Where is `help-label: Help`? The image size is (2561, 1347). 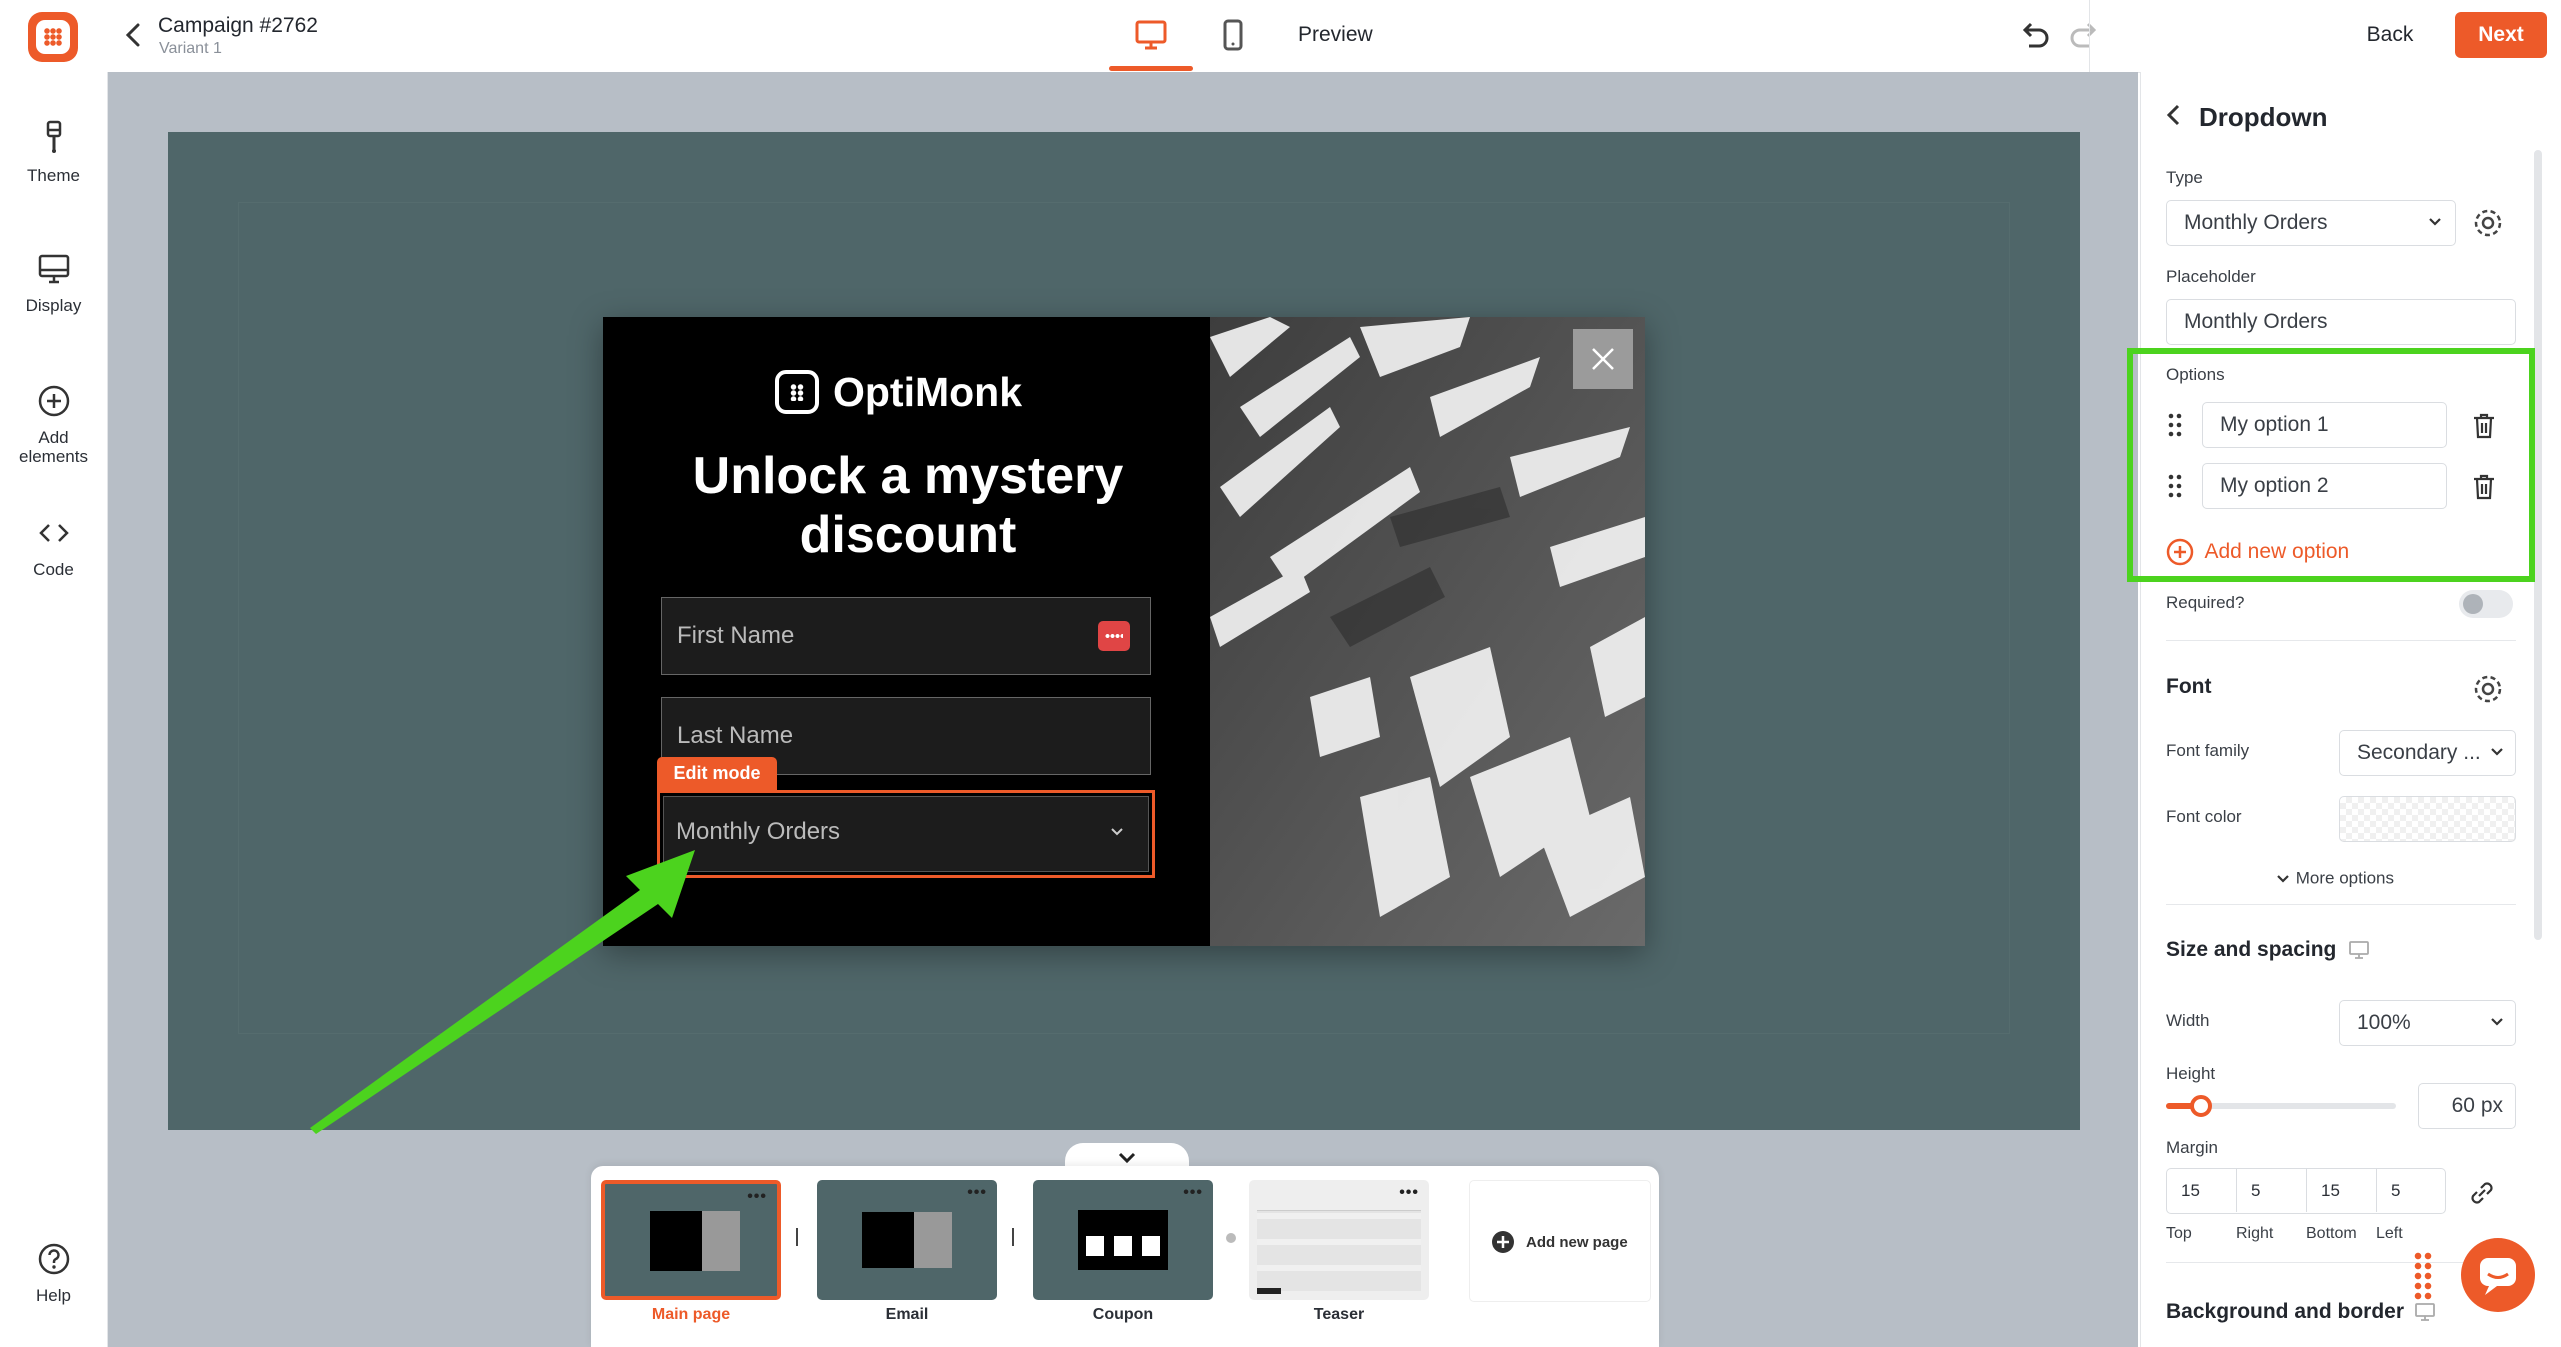 help-label: Help is located at coordinates (53, 1295).